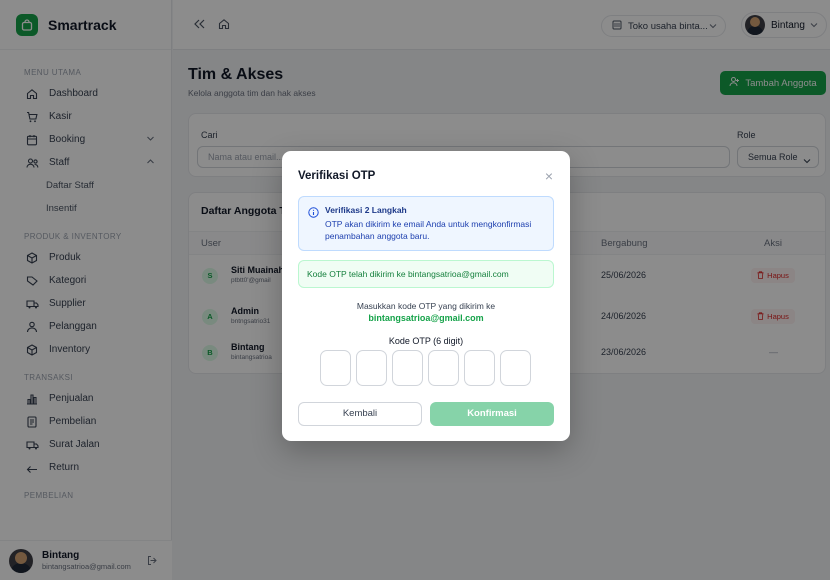 This screenshot has width=830, height=580. Describe the element at coordinates (492, 414) in the screenshot. I see `confirm-button: Konfirmasi` at that location.